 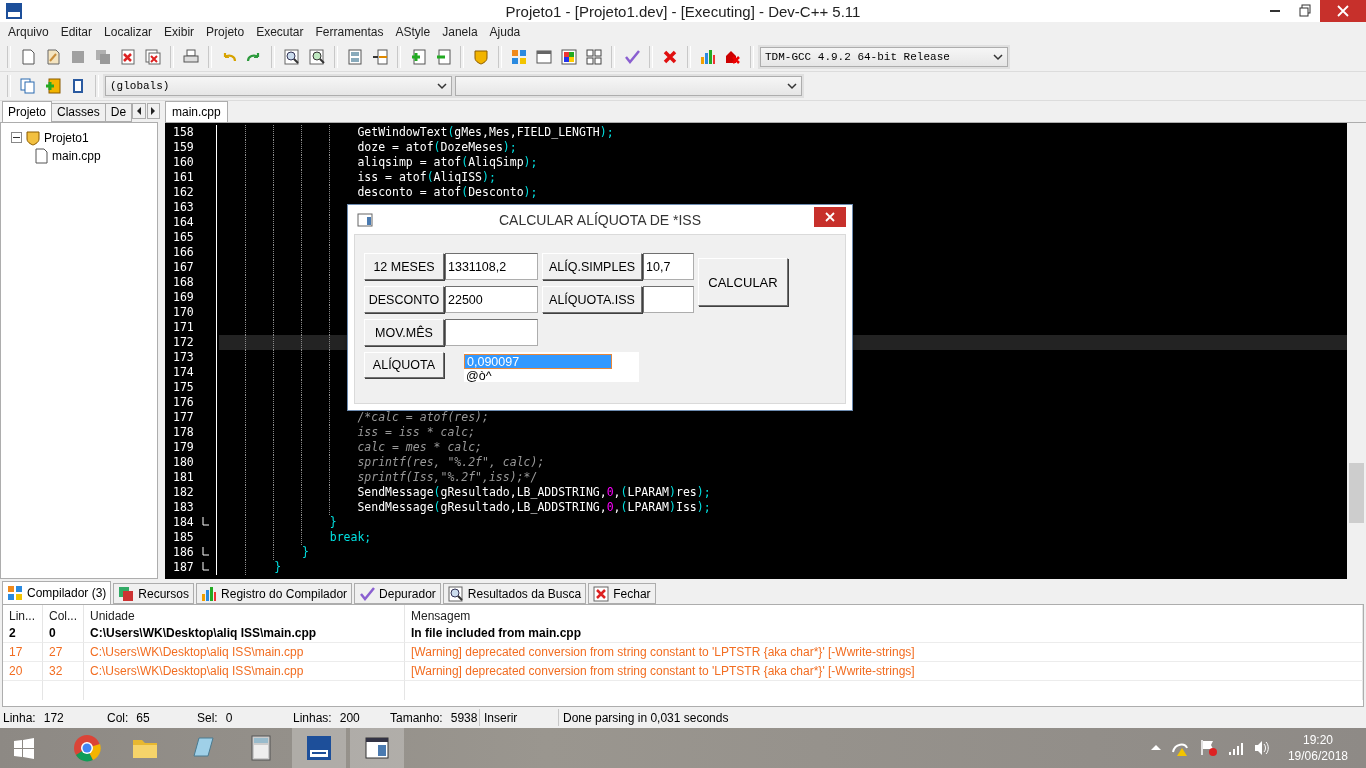 I want to click on line-number: 179, so click(x=183, y=447).